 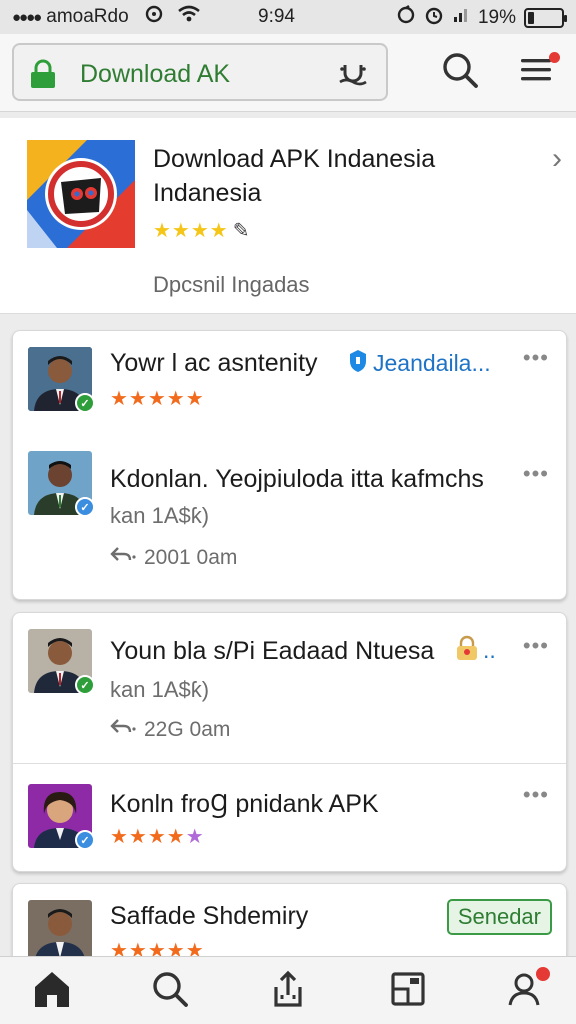 I want to click on home-icon, so click(x=52, y=991).